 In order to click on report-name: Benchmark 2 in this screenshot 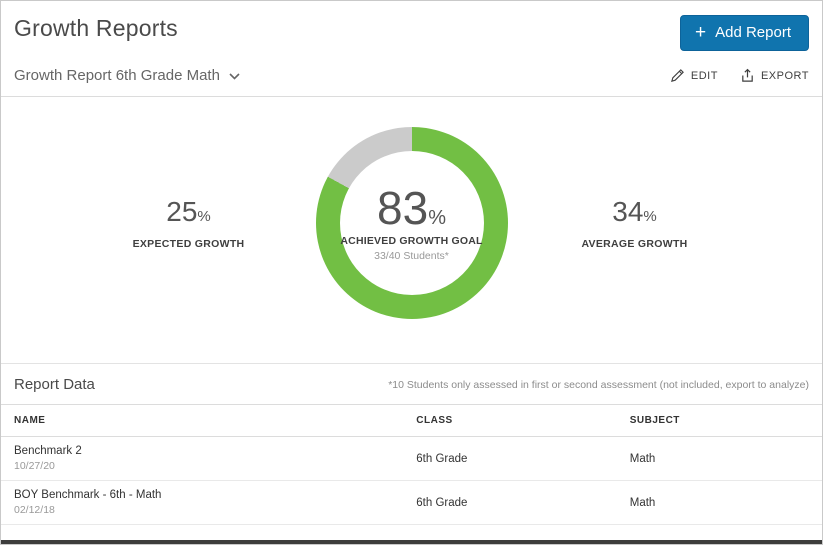, I will do `click(202, 451)`.